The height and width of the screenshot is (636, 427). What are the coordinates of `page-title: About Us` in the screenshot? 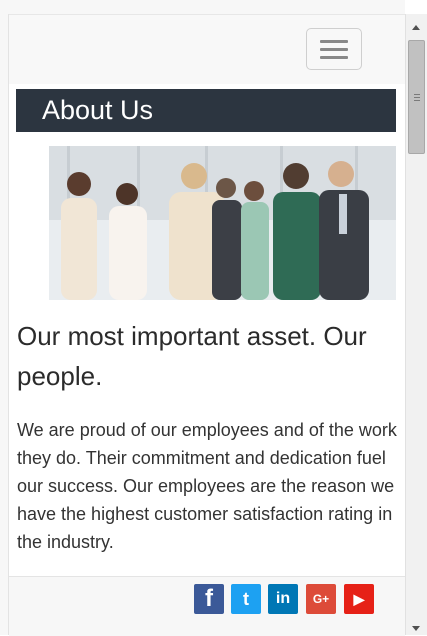 It's located at (98, 110).